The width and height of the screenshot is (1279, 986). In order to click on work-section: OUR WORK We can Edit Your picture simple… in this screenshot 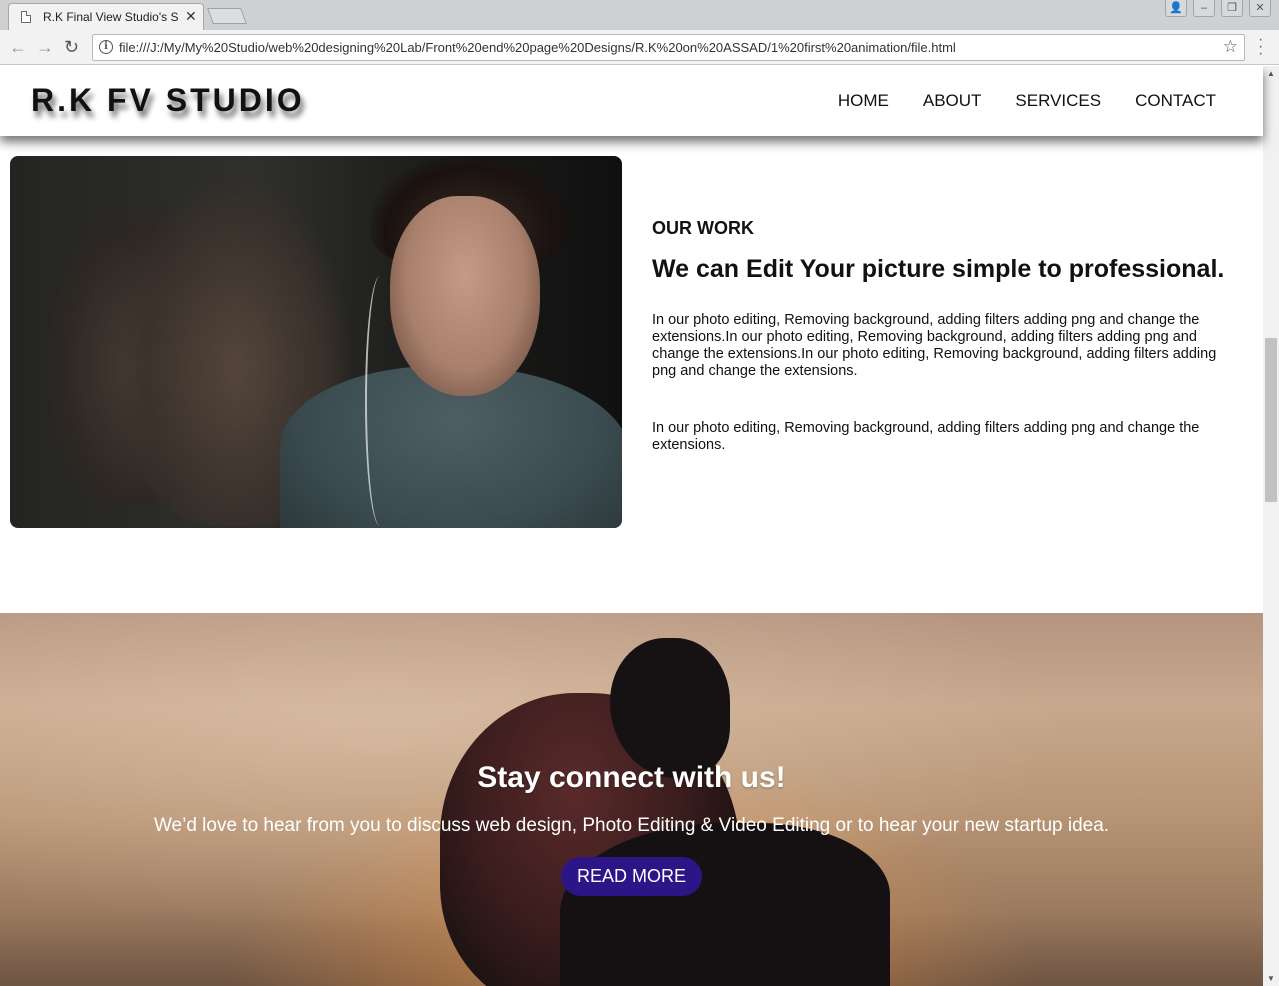, I will do `click(947, 356)`.